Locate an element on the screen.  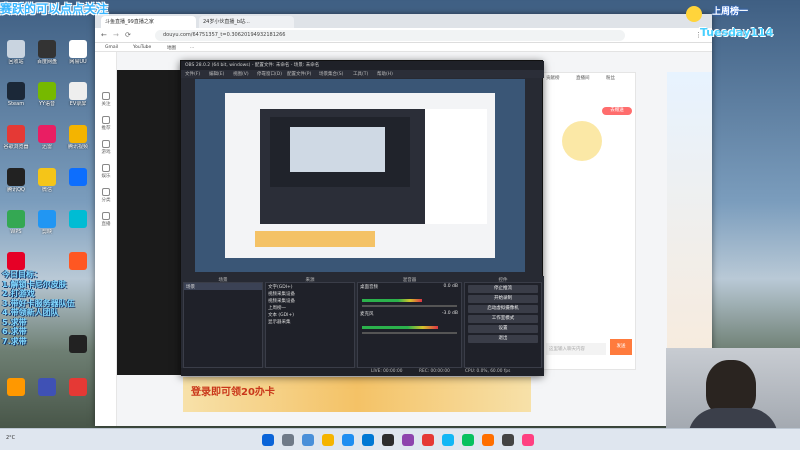
stop-streaming-button: 停止推流 is located at coordinates (503, 289).